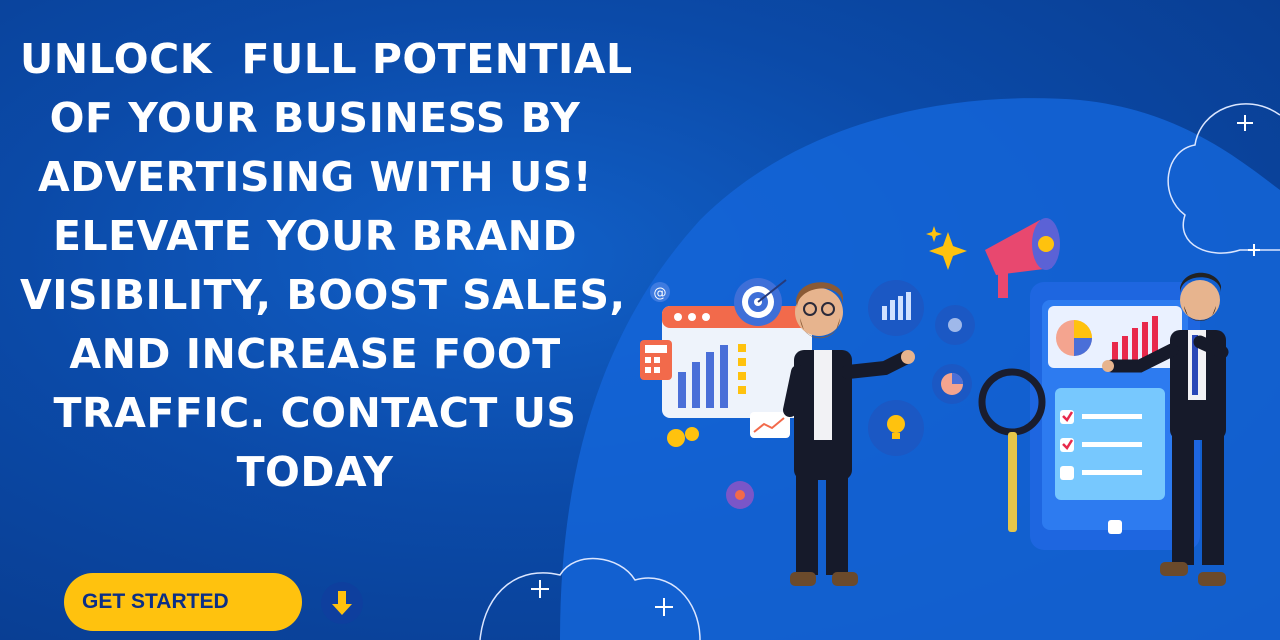  What do you see at coordinates (315, 472) in the screenshot?
I see `headline-line: TODAY` at bounding box center [315, 472].